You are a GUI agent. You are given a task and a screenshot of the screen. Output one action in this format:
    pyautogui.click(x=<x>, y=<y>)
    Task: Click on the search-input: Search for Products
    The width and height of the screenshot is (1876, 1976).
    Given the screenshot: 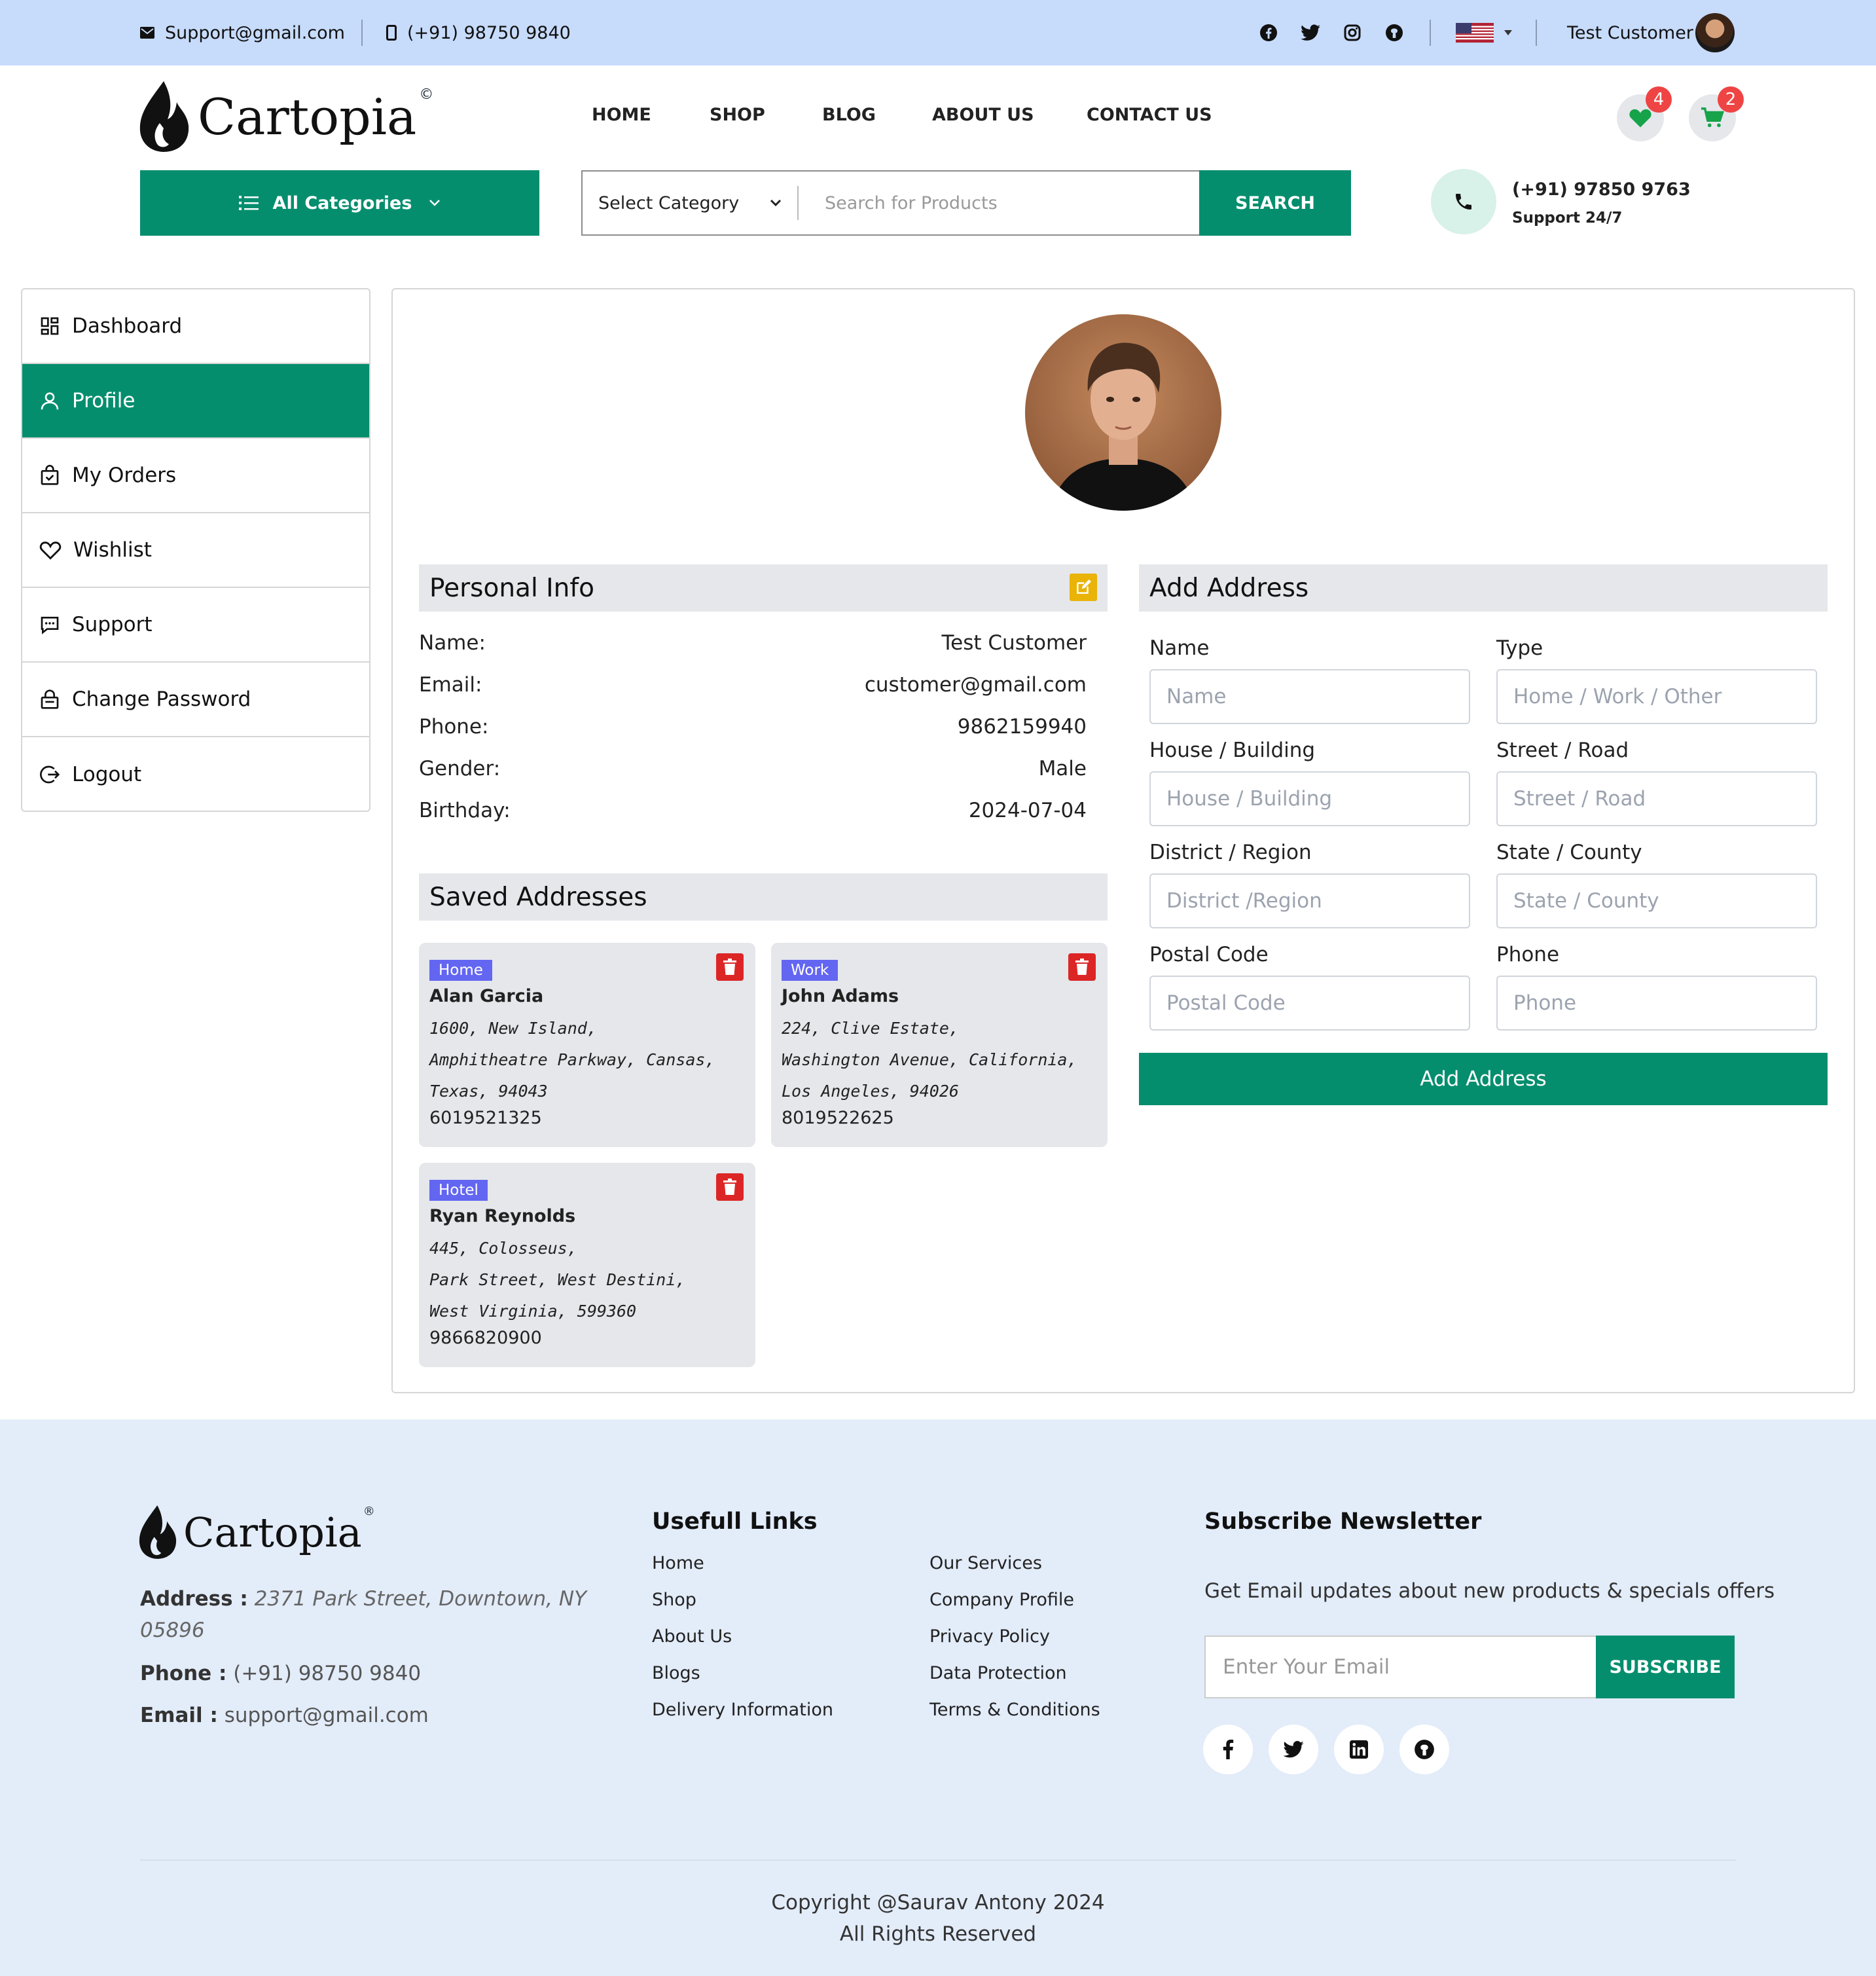 What is the action you would take?
    pyautogui.click(x=999, y=203)
    